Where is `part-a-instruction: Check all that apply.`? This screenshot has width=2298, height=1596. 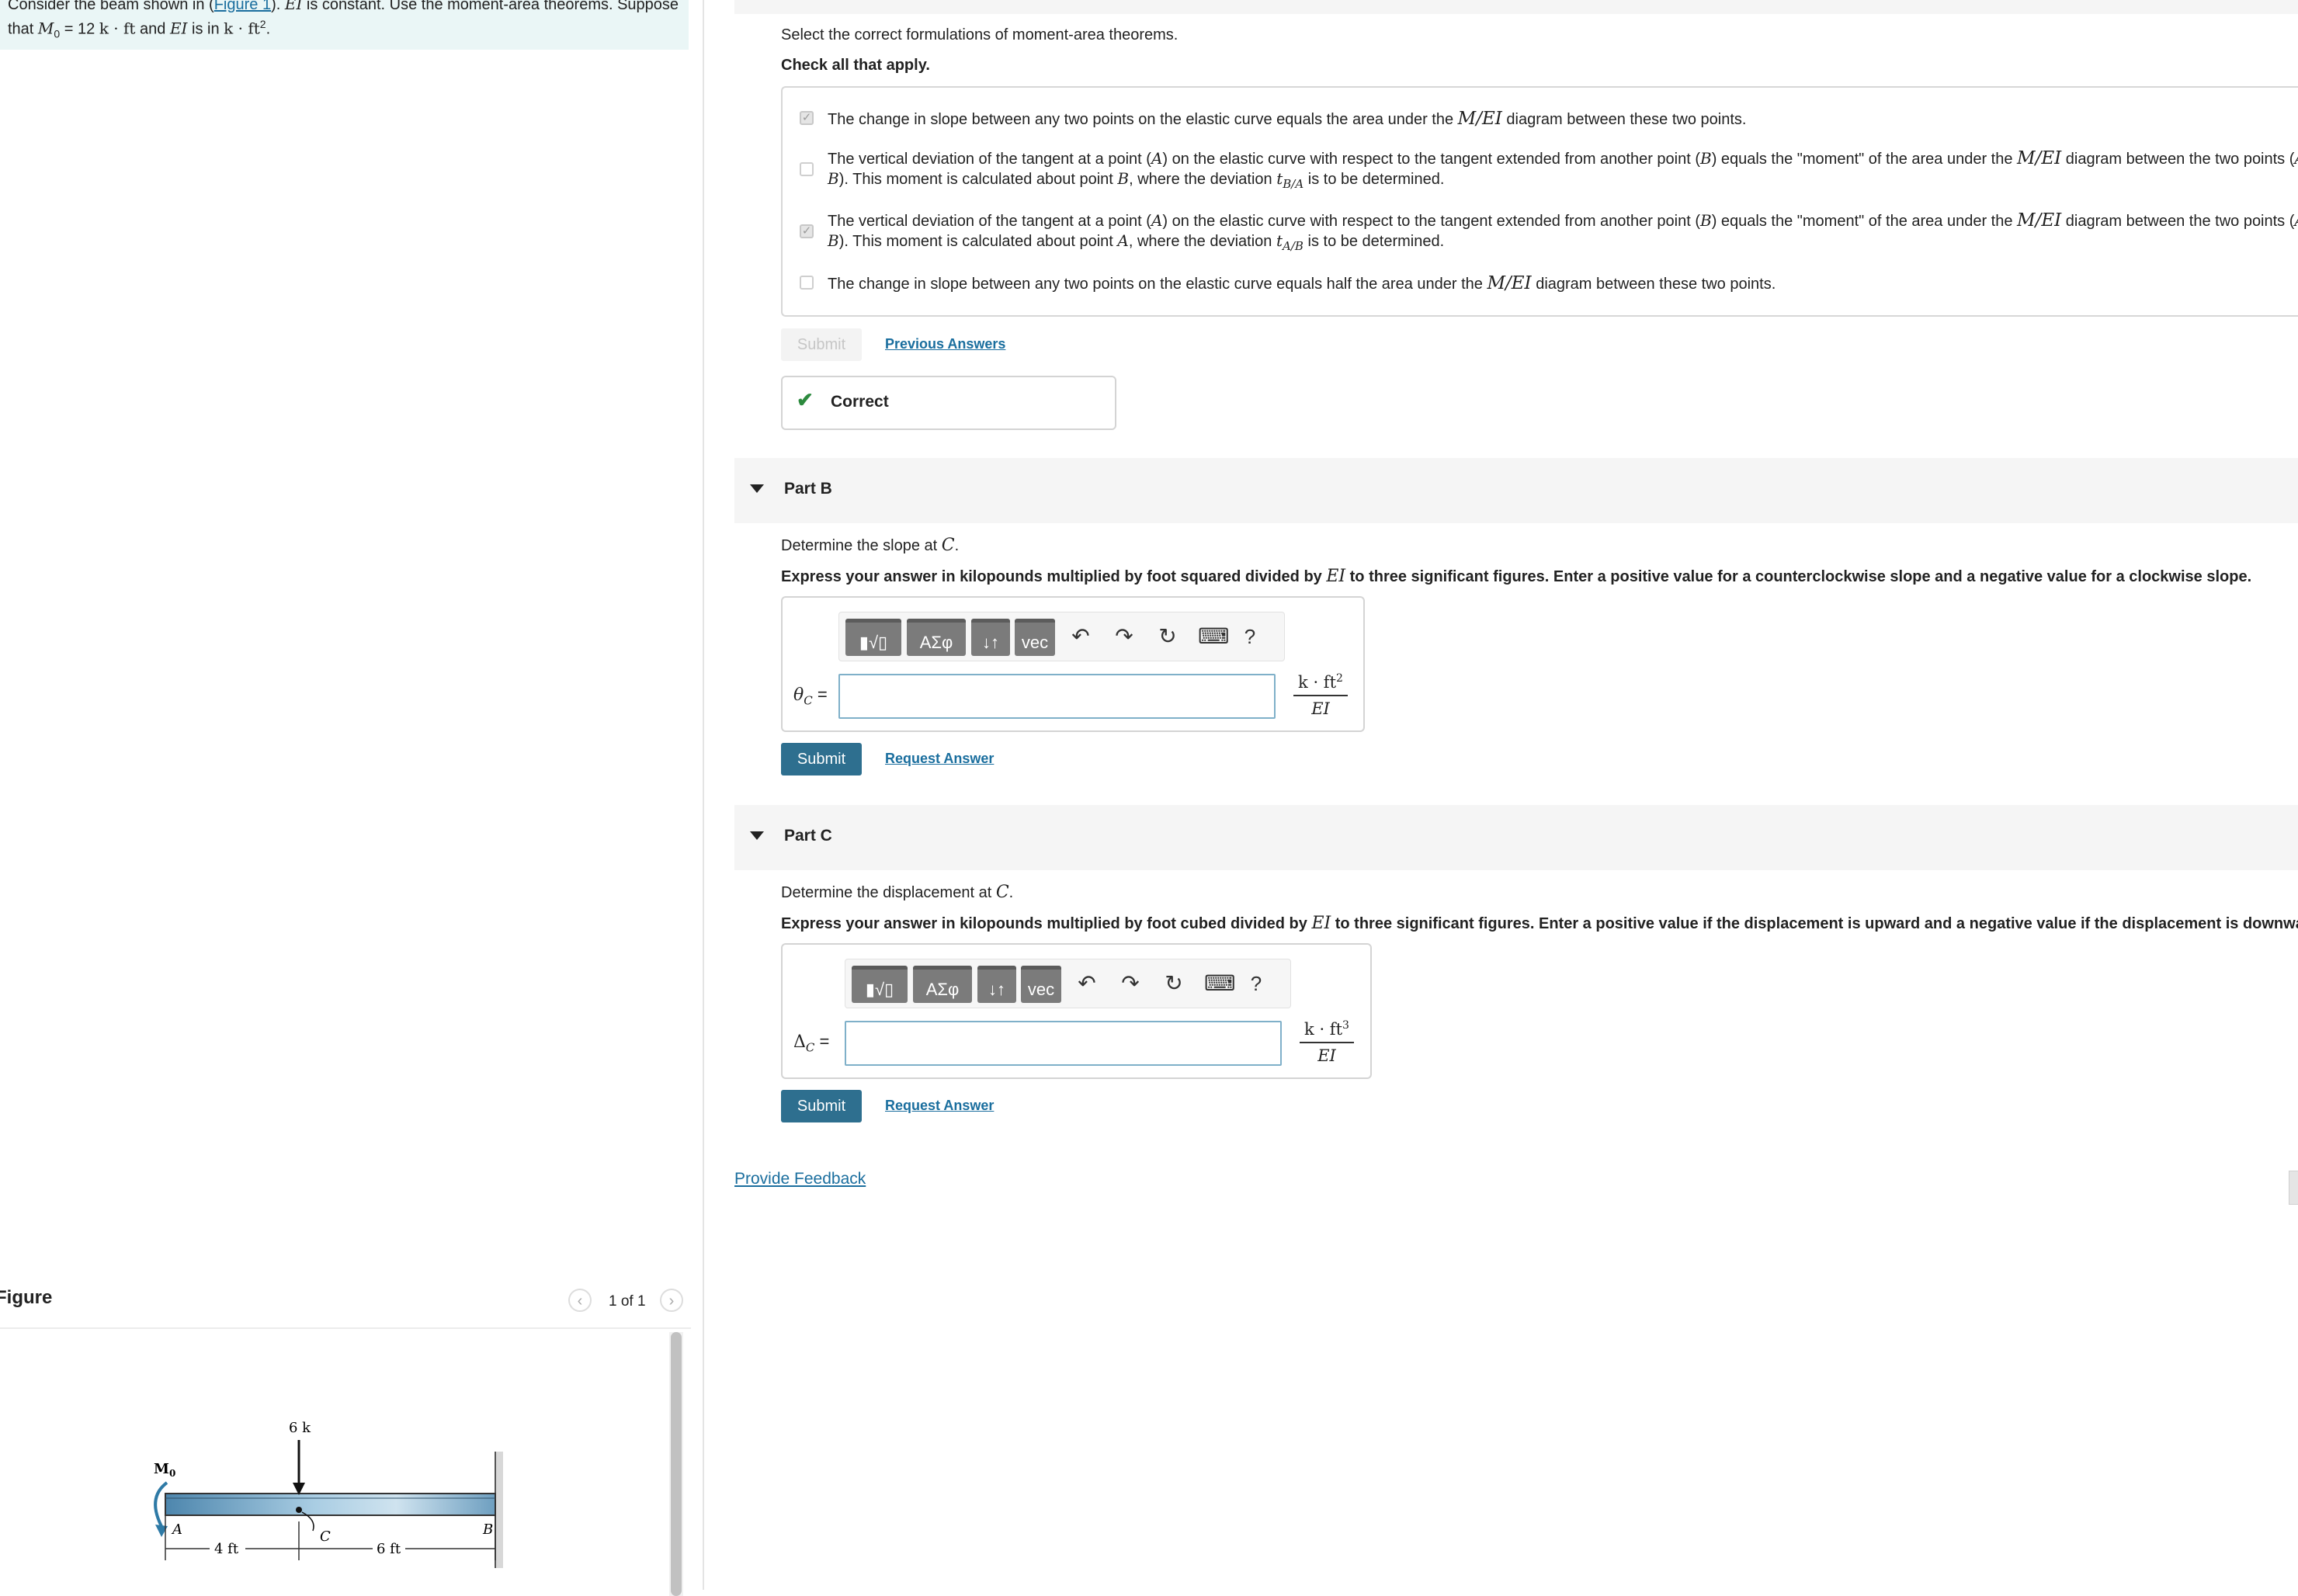
part-a-instruction: Check all that apply. is located at coordinates (855, 65).